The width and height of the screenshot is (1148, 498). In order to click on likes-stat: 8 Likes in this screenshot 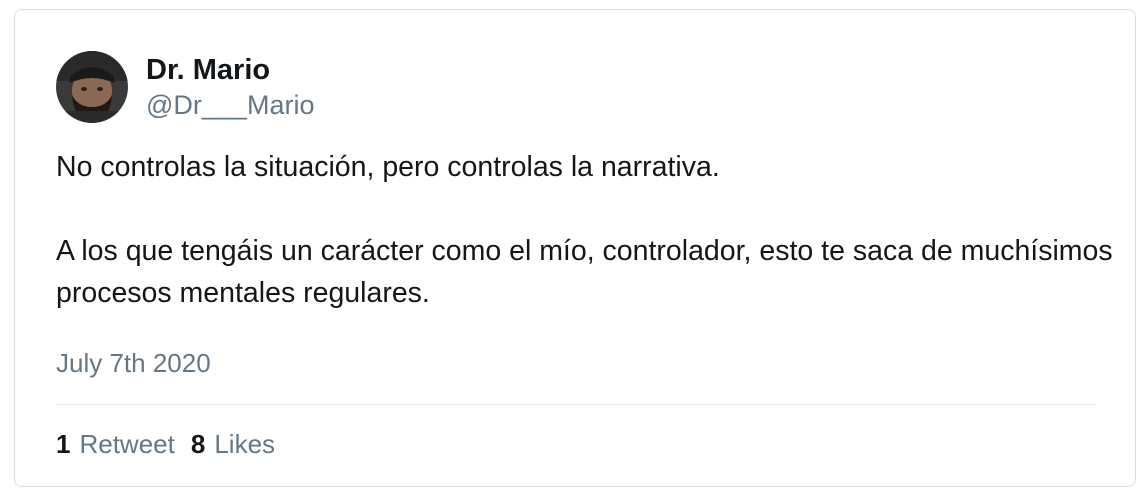, I will do `click(233, 444)`.